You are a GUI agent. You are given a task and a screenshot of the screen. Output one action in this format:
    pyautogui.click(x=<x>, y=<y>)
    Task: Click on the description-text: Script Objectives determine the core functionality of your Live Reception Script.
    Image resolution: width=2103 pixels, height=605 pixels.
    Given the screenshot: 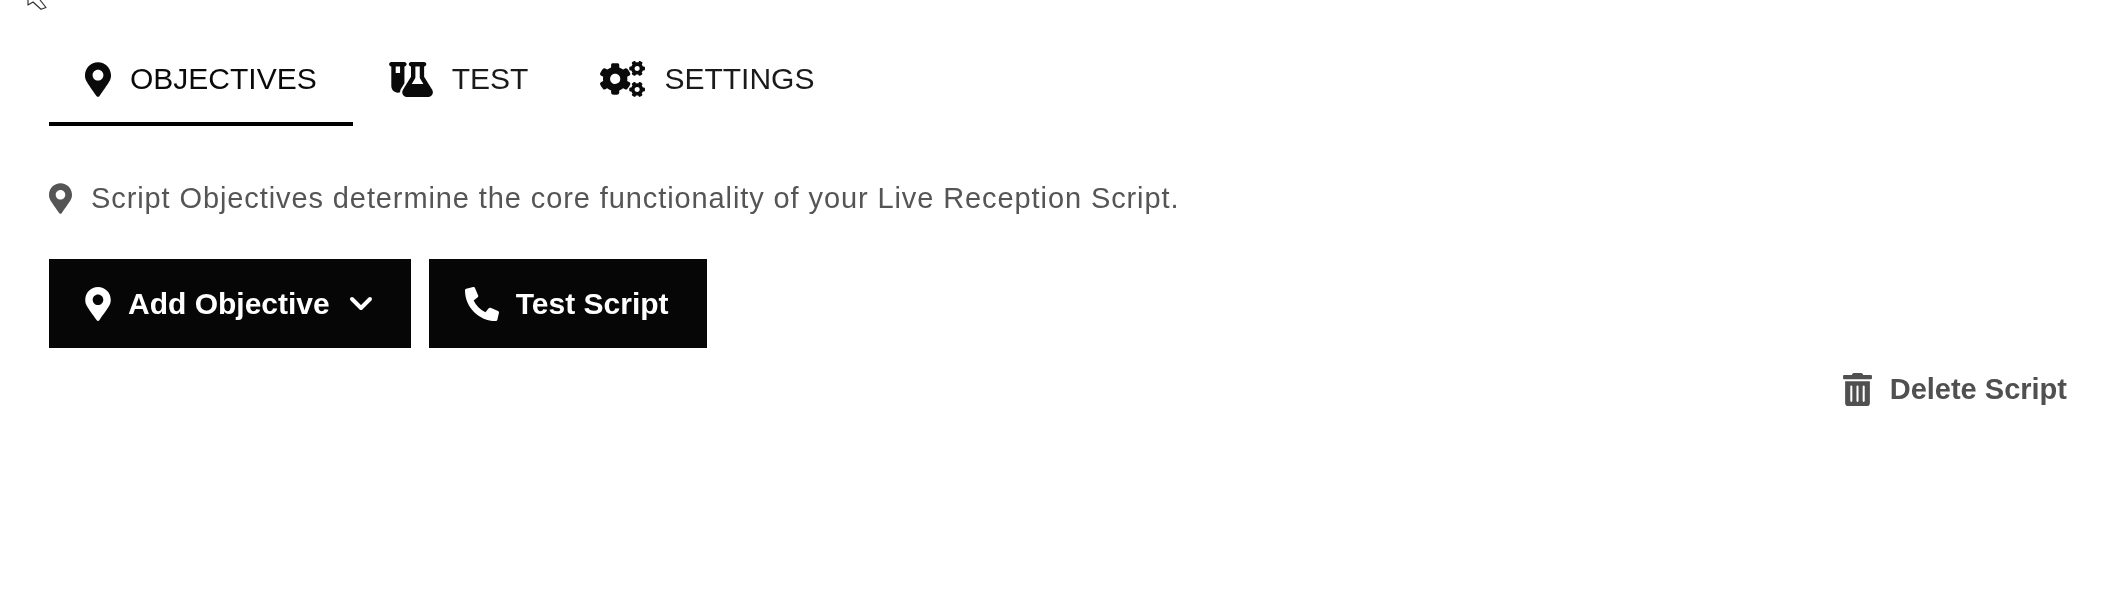 What is the action you would take?
    pyautogui.click(x=635, y=198)
    